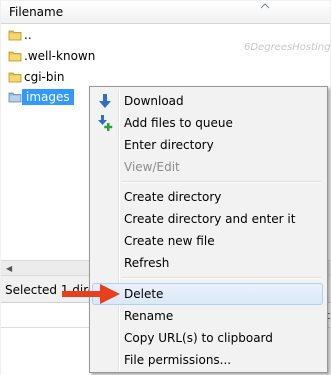  I want to click on download-icon, so click(105, 101).